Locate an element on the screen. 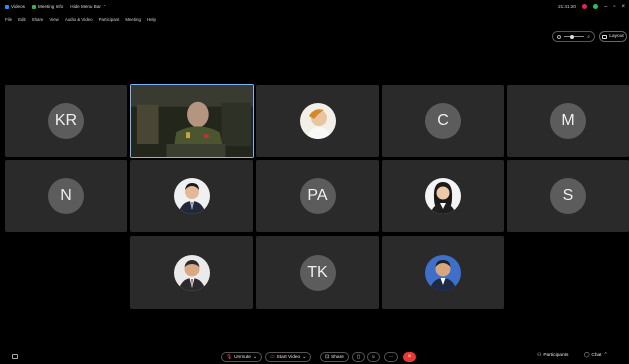 The height and width of the screenshot is (364, 629). minimize-icon: – is located at coordinates (605, 7).